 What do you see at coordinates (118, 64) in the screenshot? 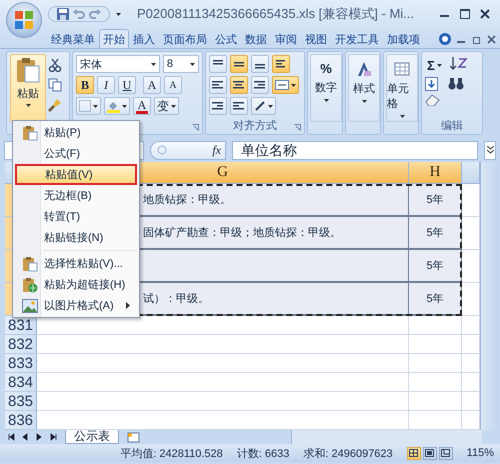
I see `font-name-field: 宋体` at bounding box center [118, 64].